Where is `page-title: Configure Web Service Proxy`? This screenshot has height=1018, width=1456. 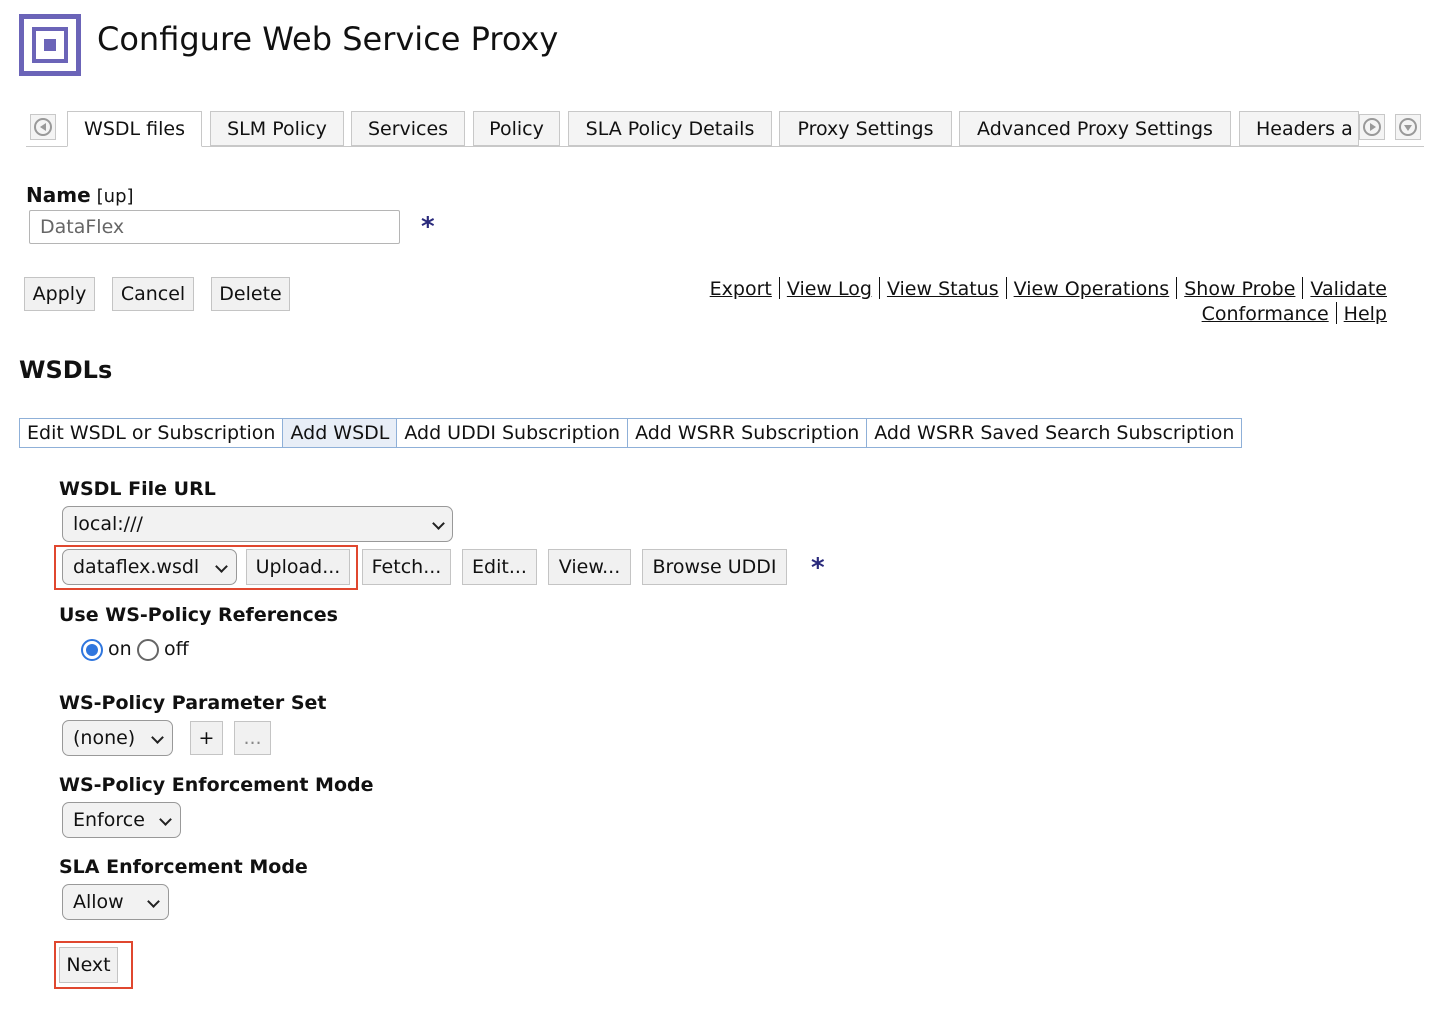
page-title: Configure Web Service Proxy is located at coordinates (328, 39).